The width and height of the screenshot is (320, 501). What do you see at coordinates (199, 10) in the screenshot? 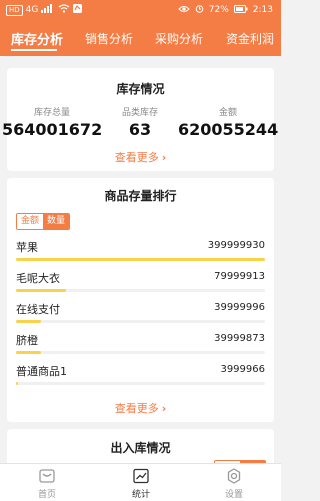
I see `alarm-icon` at bounding box center [199, 10].